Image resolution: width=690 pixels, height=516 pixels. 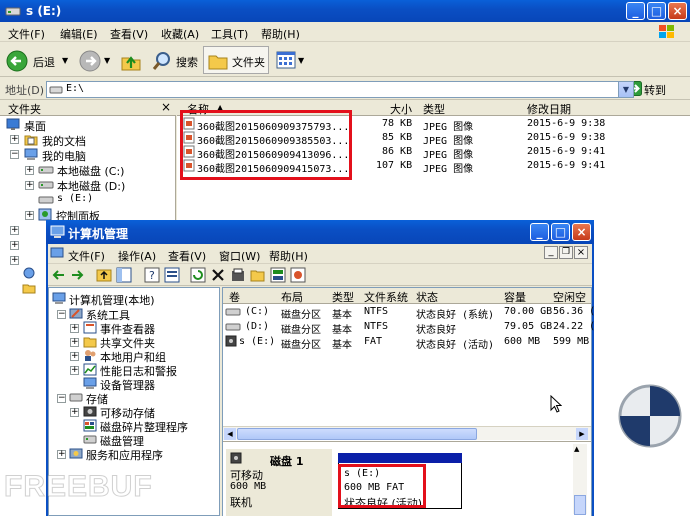 What do you see at coordinates (280, 34) in the screenshot?
I see `menu-help: 帮助(H)` at bounding box center [280, 34].